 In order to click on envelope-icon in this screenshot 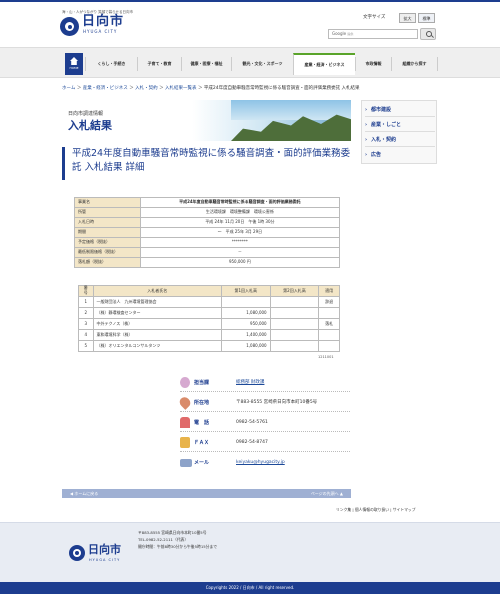, I will do `click(186, 463)`.